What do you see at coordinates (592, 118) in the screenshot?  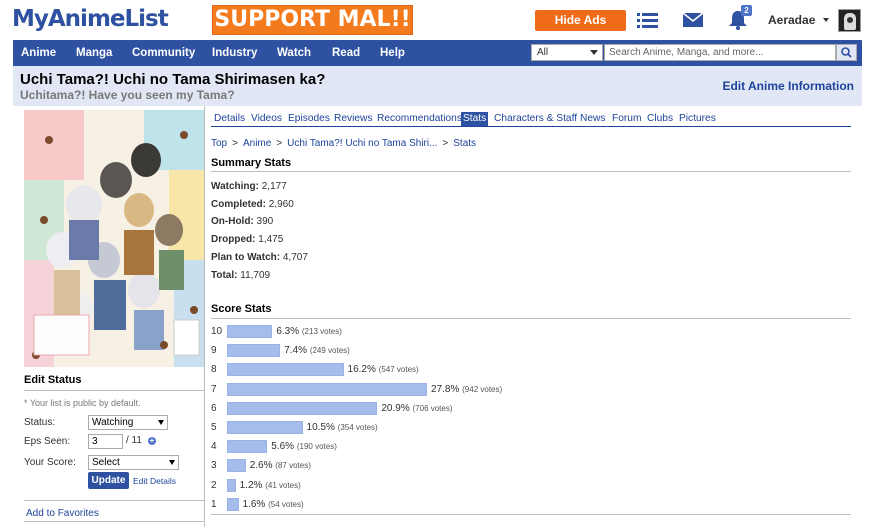 I see `tab-news: News` at bounding box center [592, 118].